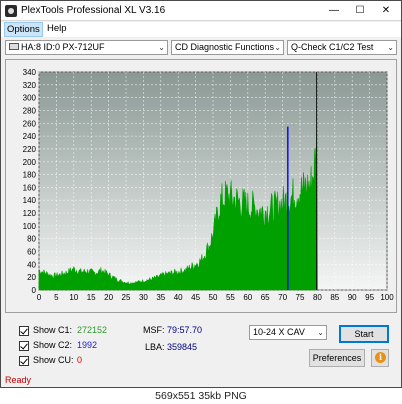 This screenshot has width=402, height=404. Describe the element at coordinates (317, 297) in the screenshot. I see `x-tick-label: 80` at that location.